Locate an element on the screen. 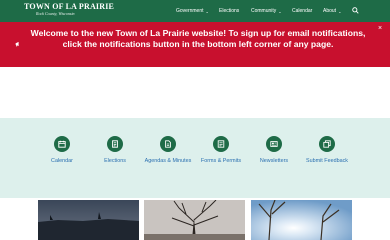  nav-label: About is located at coordinates (330, 11).